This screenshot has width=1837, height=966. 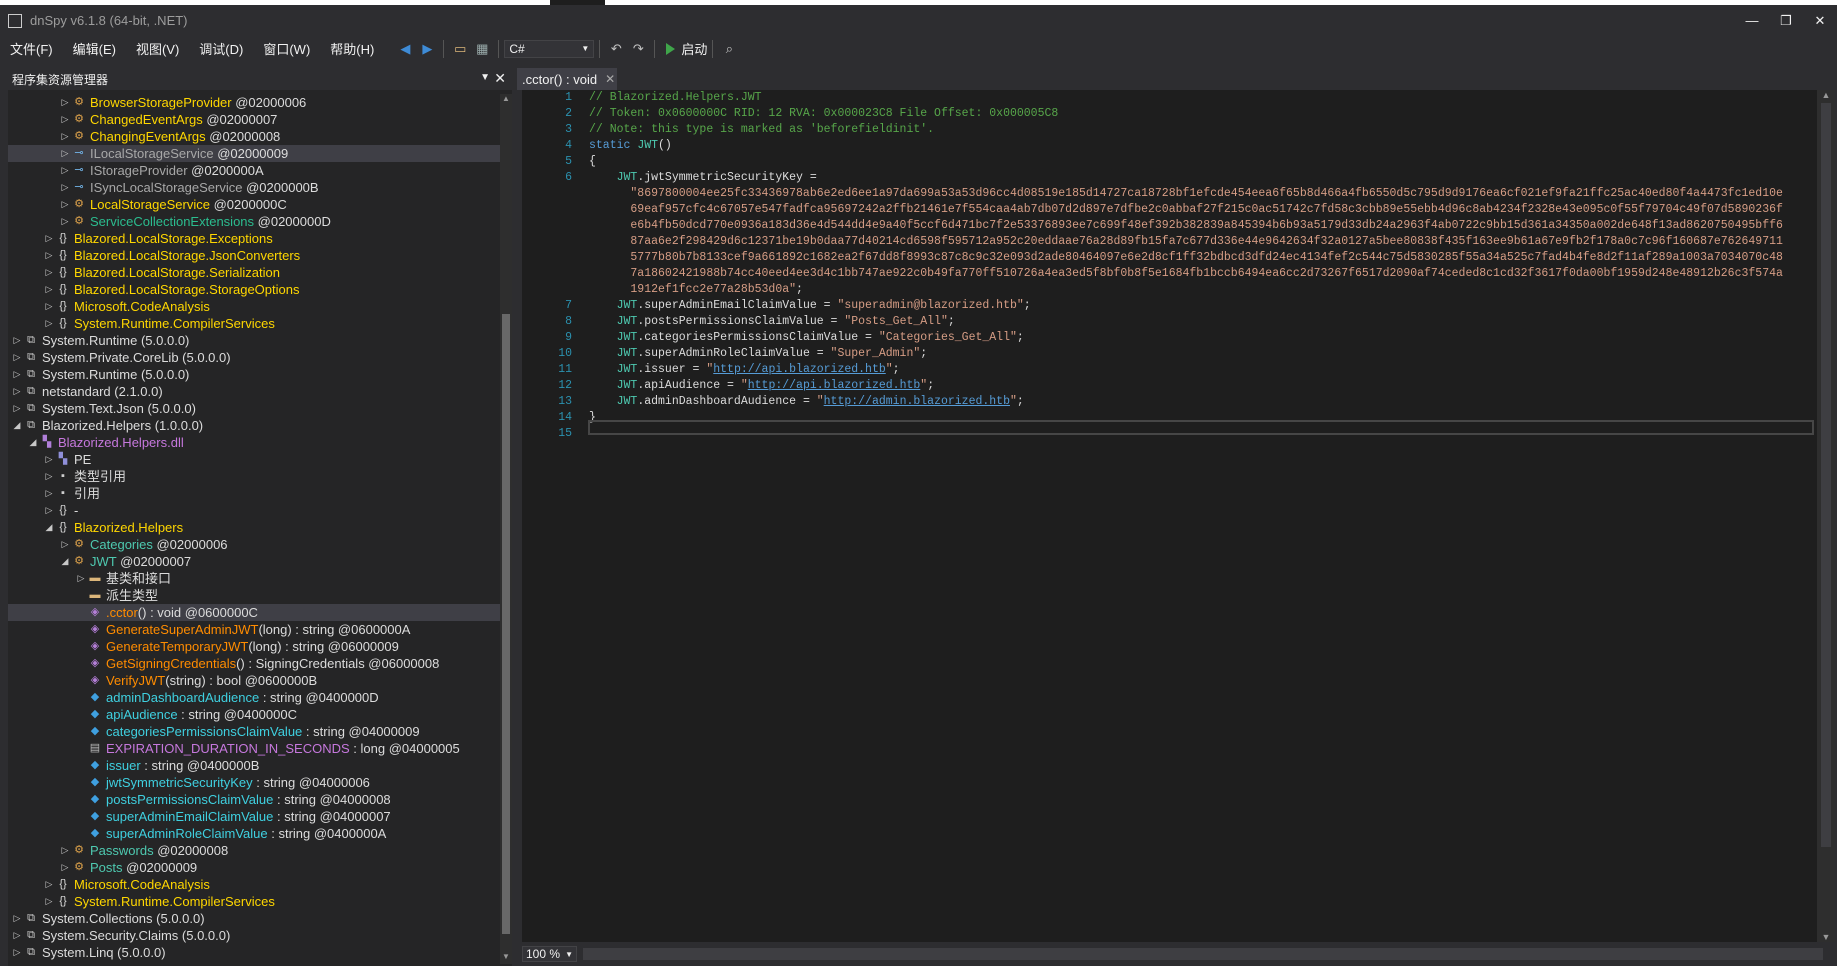 What do you see at coordinates (1786, 20) in the screenshot?
I see `maximize-button: ❐` at bounding box center [1786, 20].